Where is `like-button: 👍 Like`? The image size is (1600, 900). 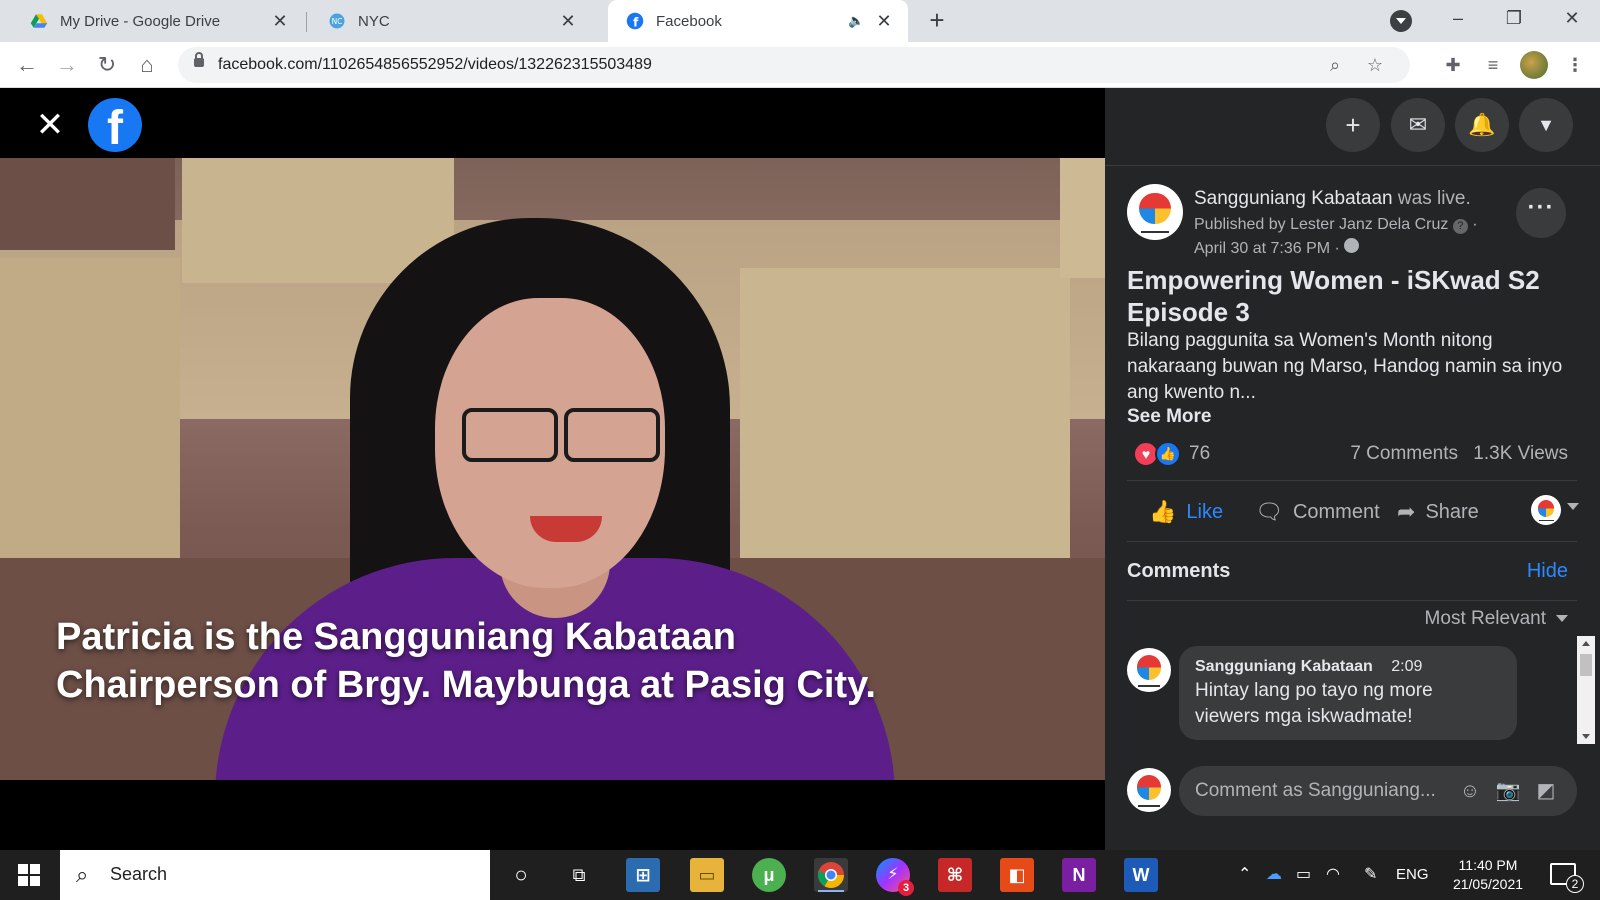 like-button: 👍 Like is located at coordinates (1186, 512).